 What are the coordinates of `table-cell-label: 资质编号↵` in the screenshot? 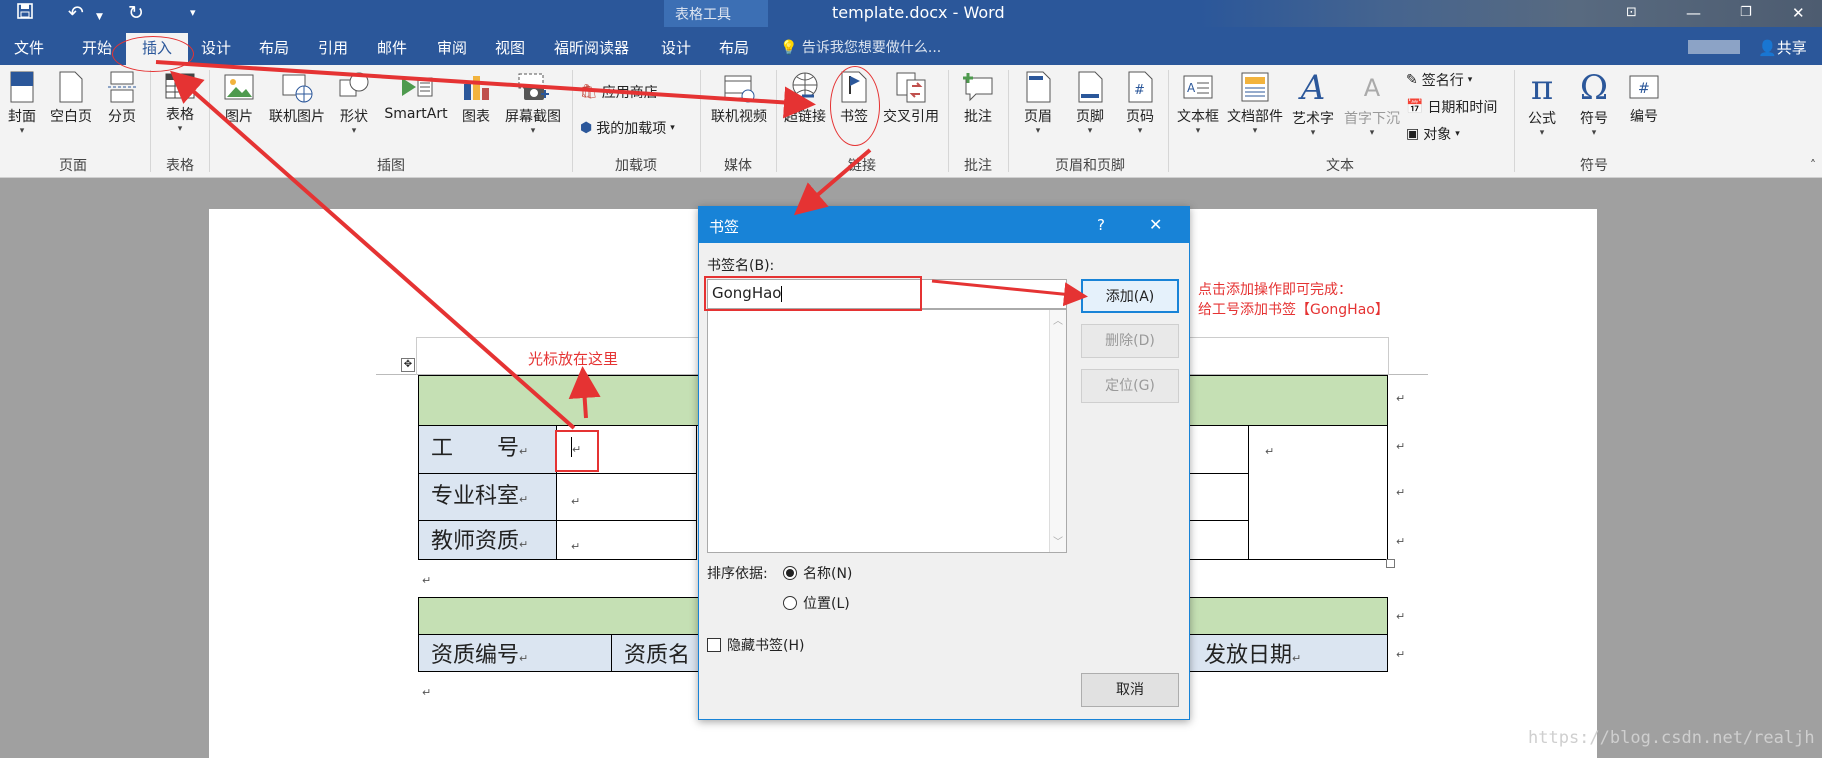 It's located at (515, 653).